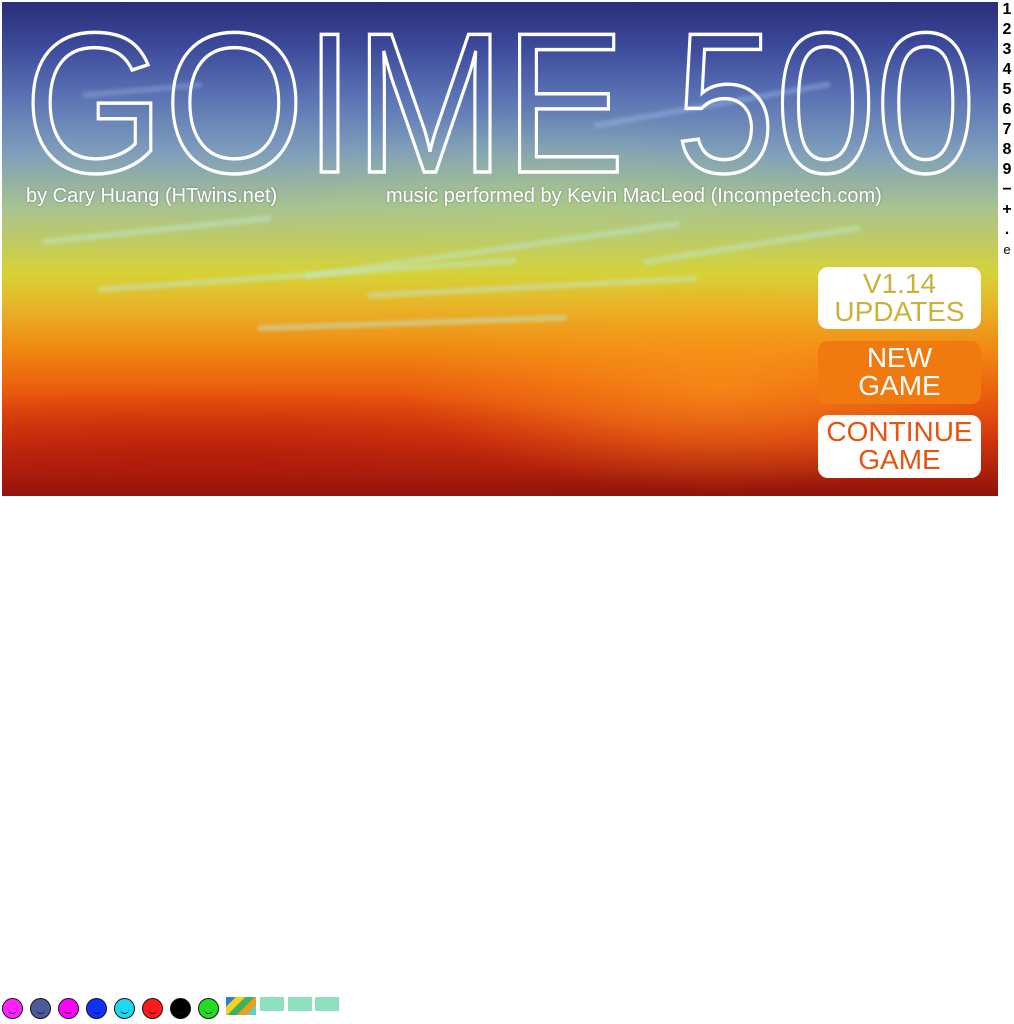  What do you see at coordinates (1007, 70) in the screenshot?
I see `key-4: 4` at bounding box center [1007, 70].